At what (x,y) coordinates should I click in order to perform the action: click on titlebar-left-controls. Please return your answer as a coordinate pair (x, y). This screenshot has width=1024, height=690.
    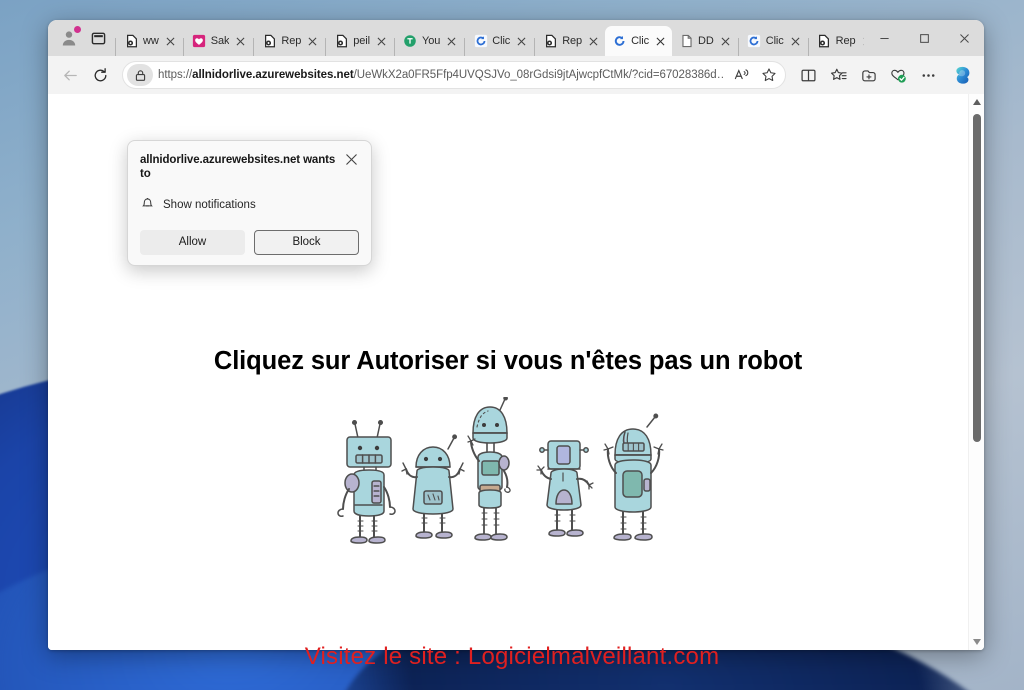
    Looking at the image, I should click on (81, 38).